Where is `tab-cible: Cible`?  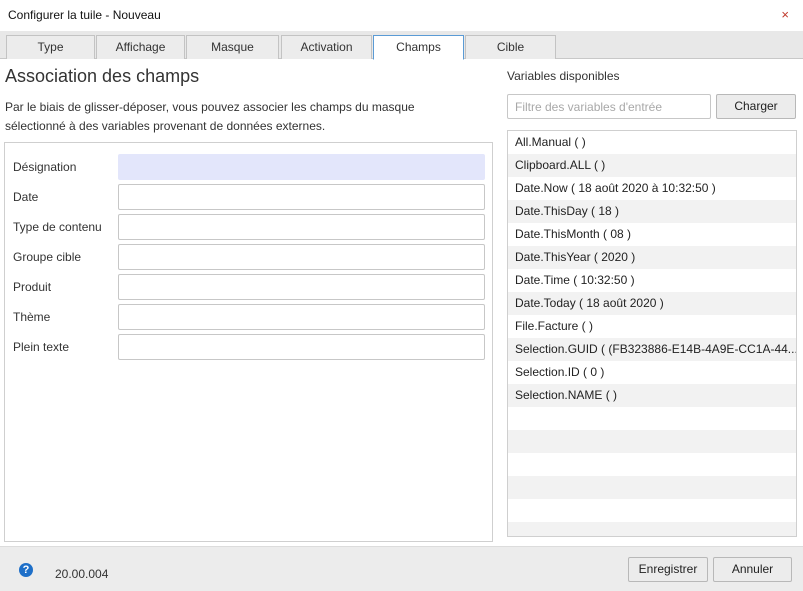 tab-cible: Cible is located at coordinates (510, 47).